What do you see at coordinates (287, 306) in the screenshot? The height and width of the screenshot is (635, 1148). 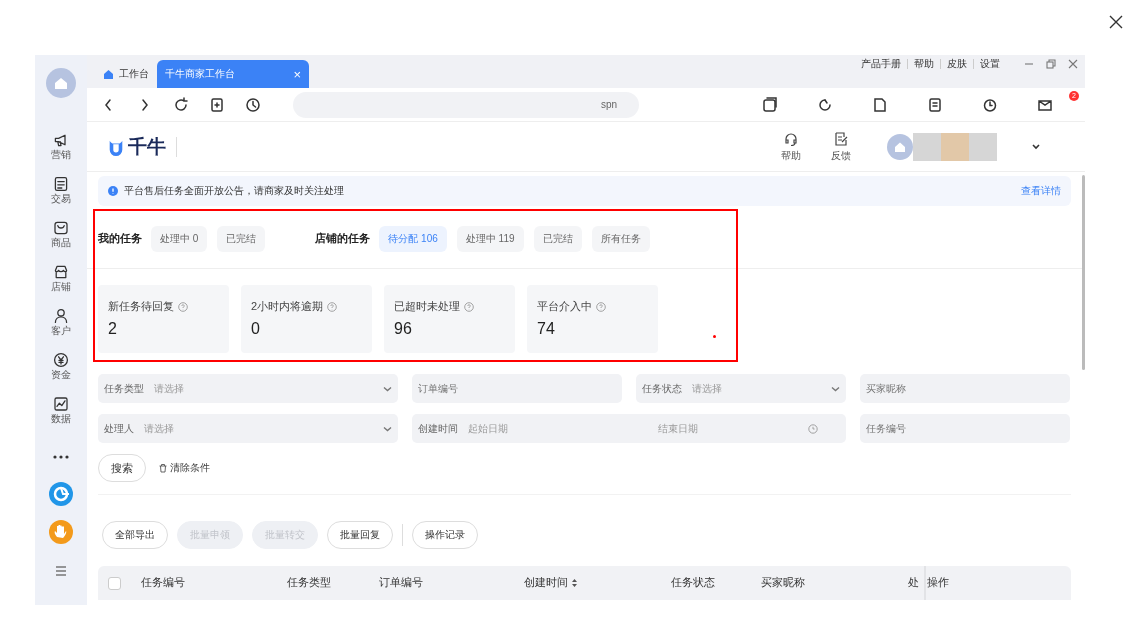 I see `stat-label: 2小时内将逾期` at bounding box center [287, 306].